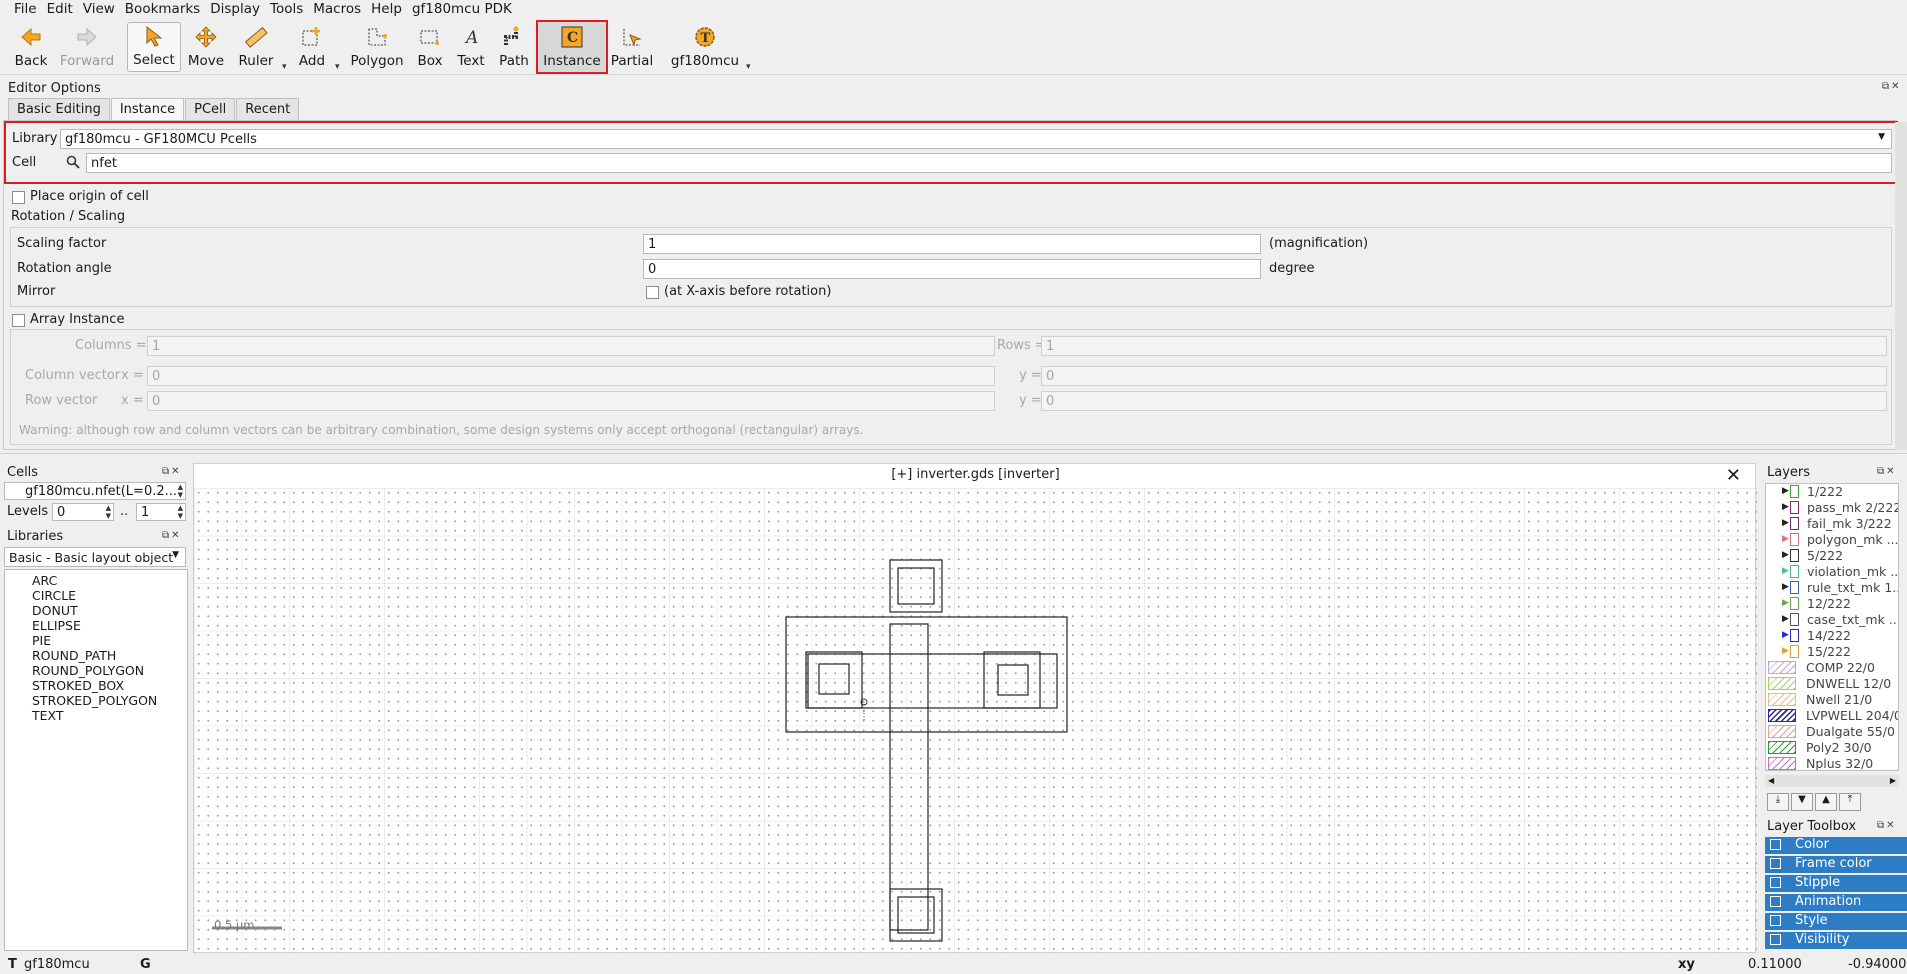 The image size is (1907, 974). What do you see at coordinates (1832, 700) in the screenshot?
I see `layer-row: Nwell 21/0` at bounding box center [1832, 700].